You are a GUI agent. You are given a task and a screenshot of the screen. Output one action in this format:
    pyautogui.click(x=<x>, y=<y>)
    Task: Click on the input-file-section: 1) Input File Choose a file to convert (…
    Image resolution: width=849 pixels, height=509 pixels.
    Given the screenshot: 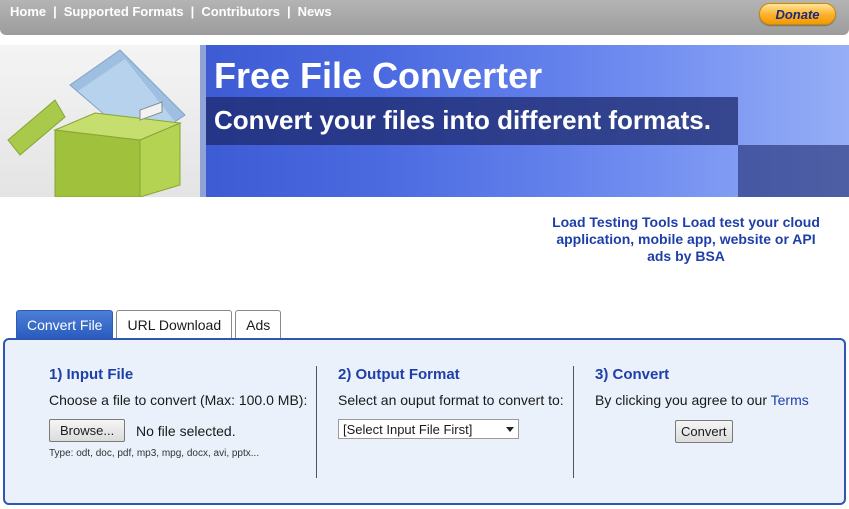 What is the action you would take?
    pyautogui.click(x=184, y=421)
    